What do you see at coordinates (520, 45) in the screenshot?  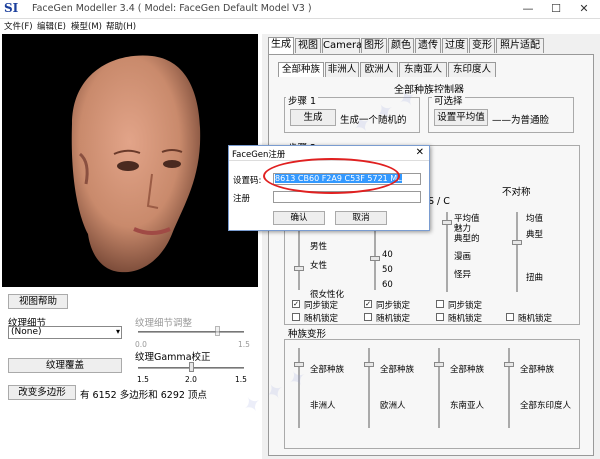 I see `tab-photofit: 照片适配` at bounding box center [520, 45].